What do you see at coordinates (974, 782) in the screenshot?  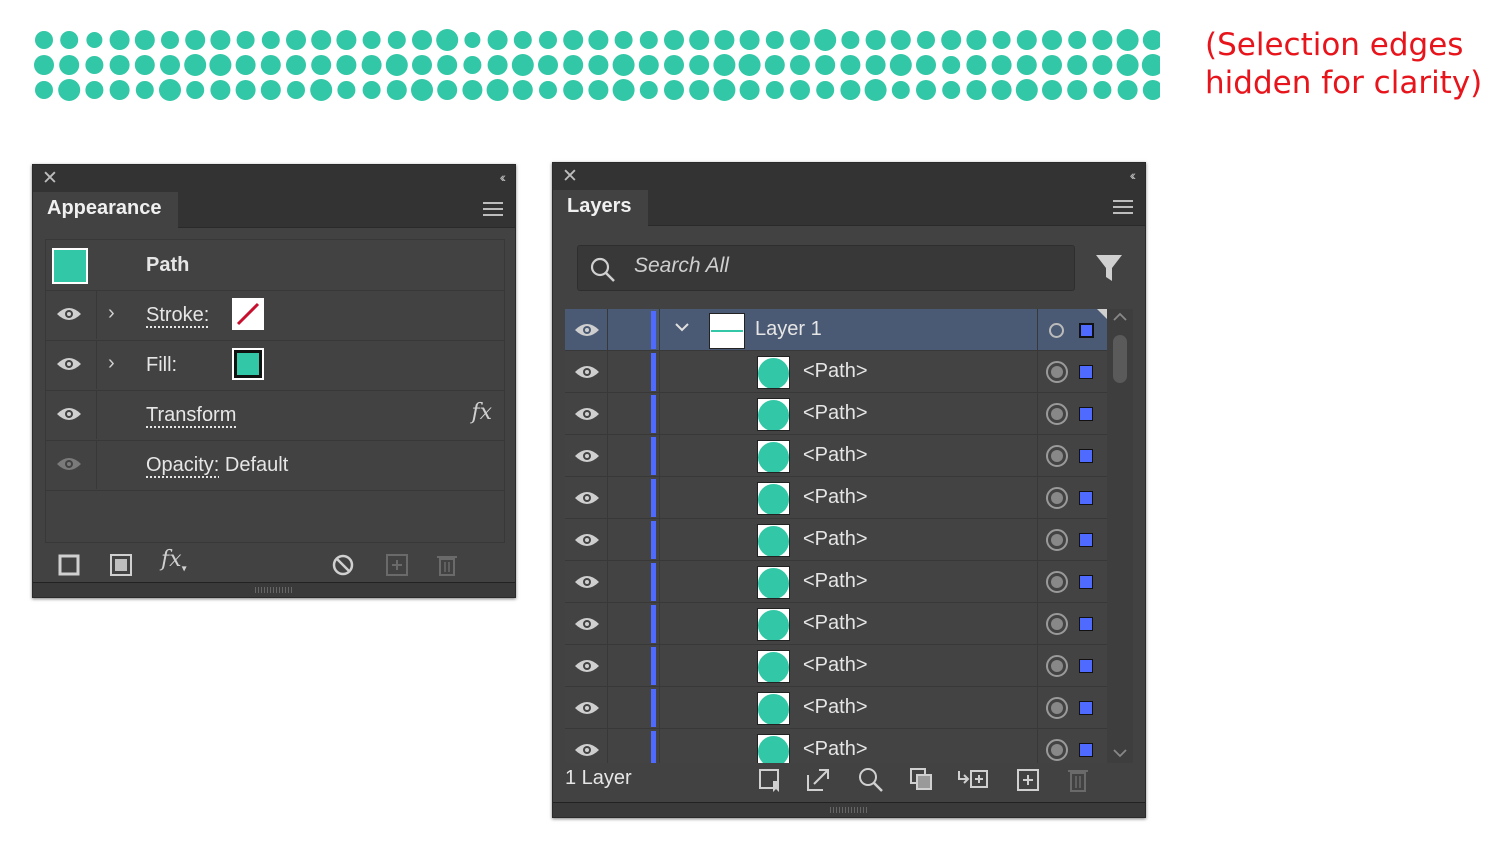 I see `new-sublayer-icon` at bounding box center [974, 782].